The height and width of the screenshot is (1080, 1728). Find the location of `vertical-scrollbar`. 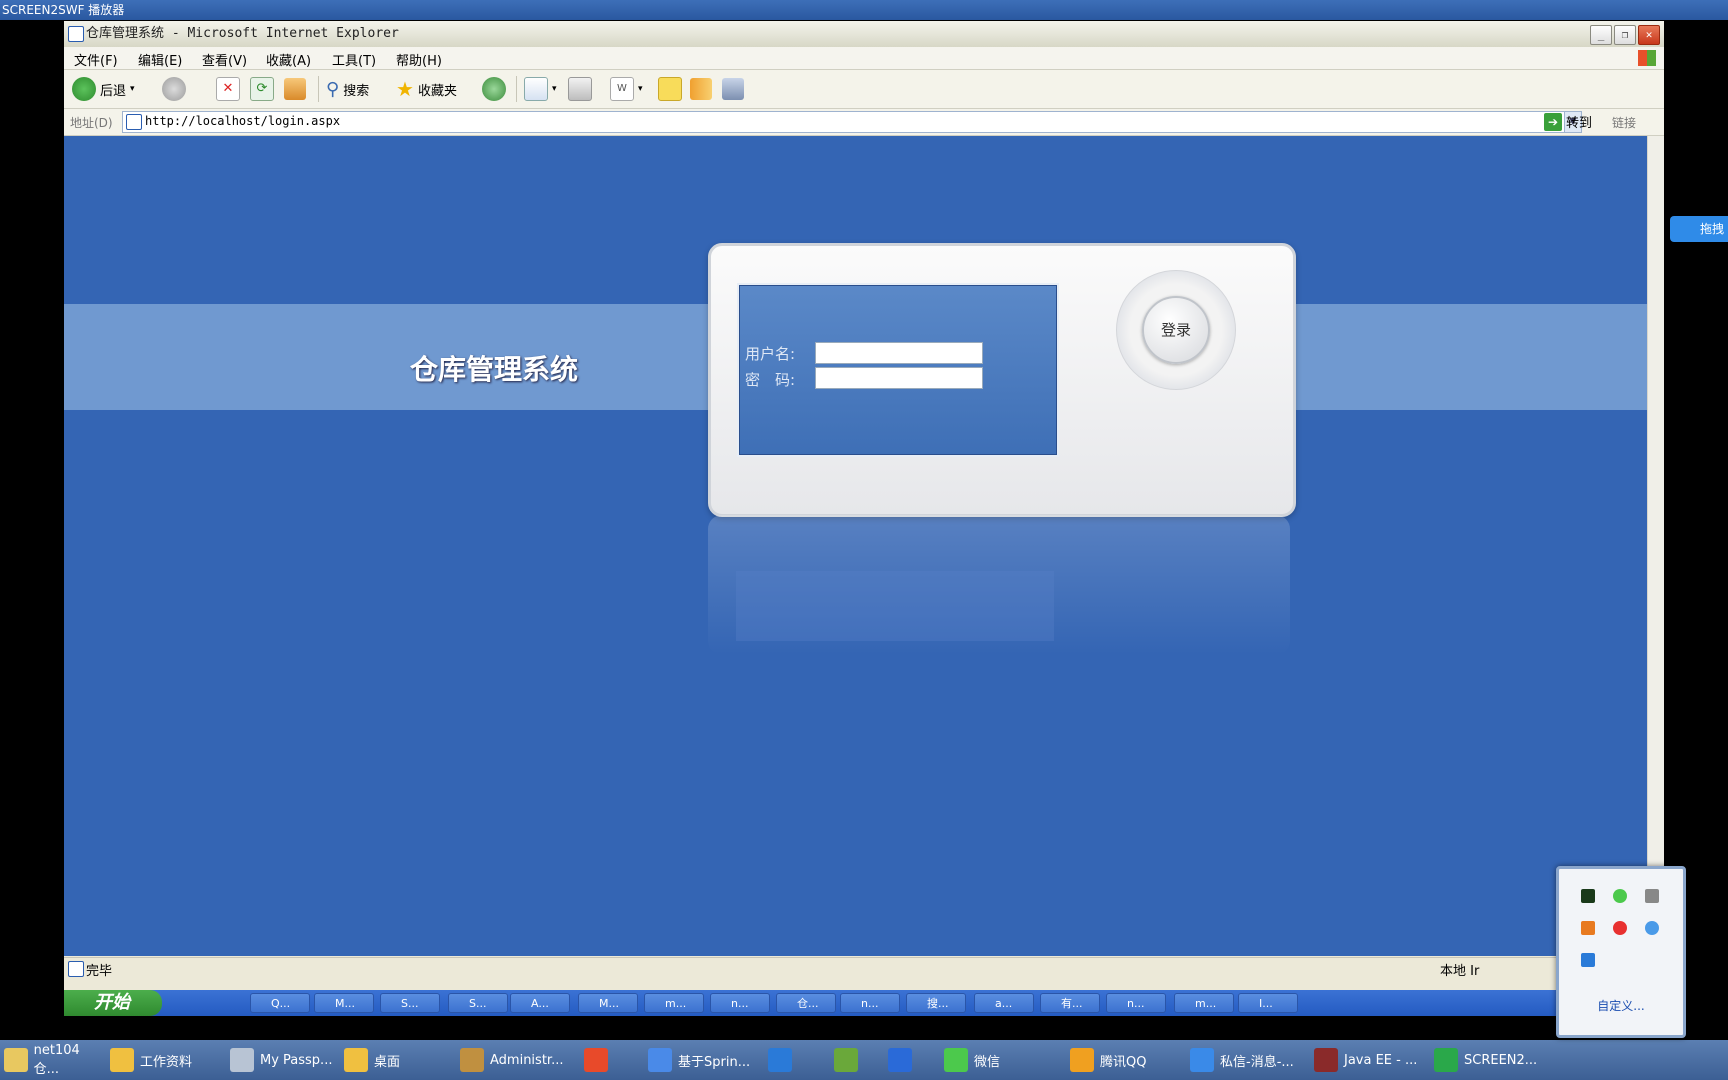

vertical-scrollbar is located at coordinates (1655, 546).